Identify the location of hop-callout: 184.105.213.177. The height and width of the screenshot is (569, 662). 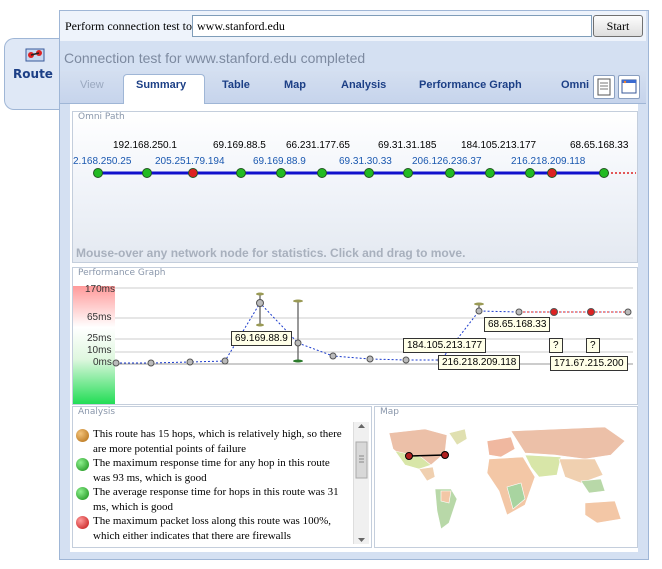
(445, 345).